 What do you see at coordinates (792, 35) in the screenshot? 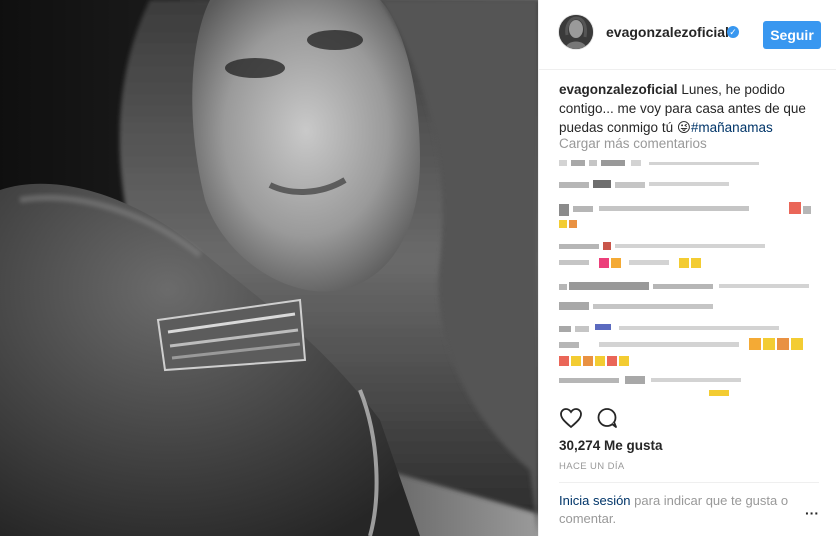
I see `follow-button: Seguir` at bounding box center [792, 35].